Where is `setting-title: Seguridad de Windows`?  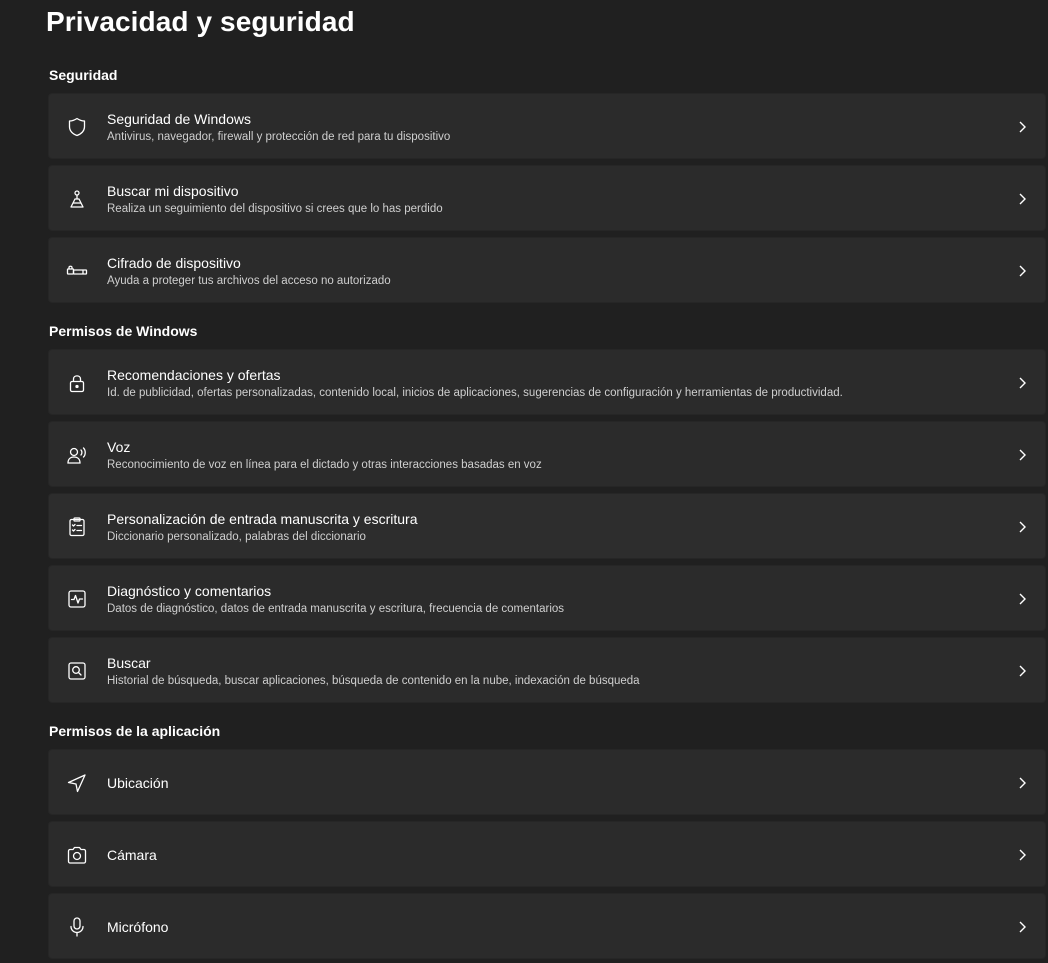 setting-title: Seguridad de Windows is located at coordinates (179, 119).